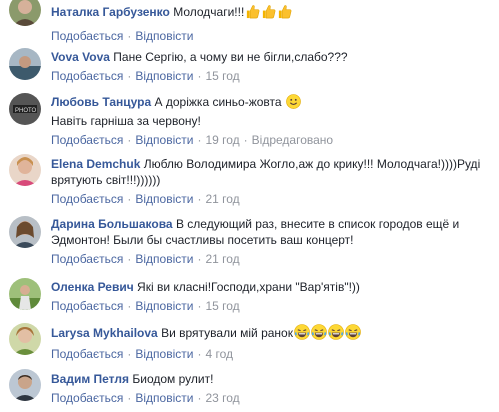  I want to click on comment-text: А доріжка синьо-жовта, so click(218, 102).